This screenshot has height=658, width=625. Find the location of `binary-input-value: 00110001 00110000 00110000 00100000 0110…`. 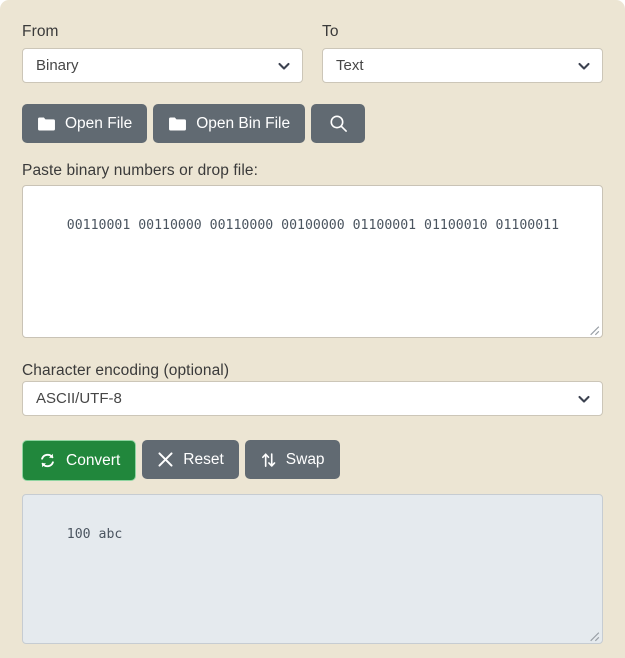

binary-input-value: 00110001 00110000 00110000 00100000 0110… is located at coordinates (313, 225).